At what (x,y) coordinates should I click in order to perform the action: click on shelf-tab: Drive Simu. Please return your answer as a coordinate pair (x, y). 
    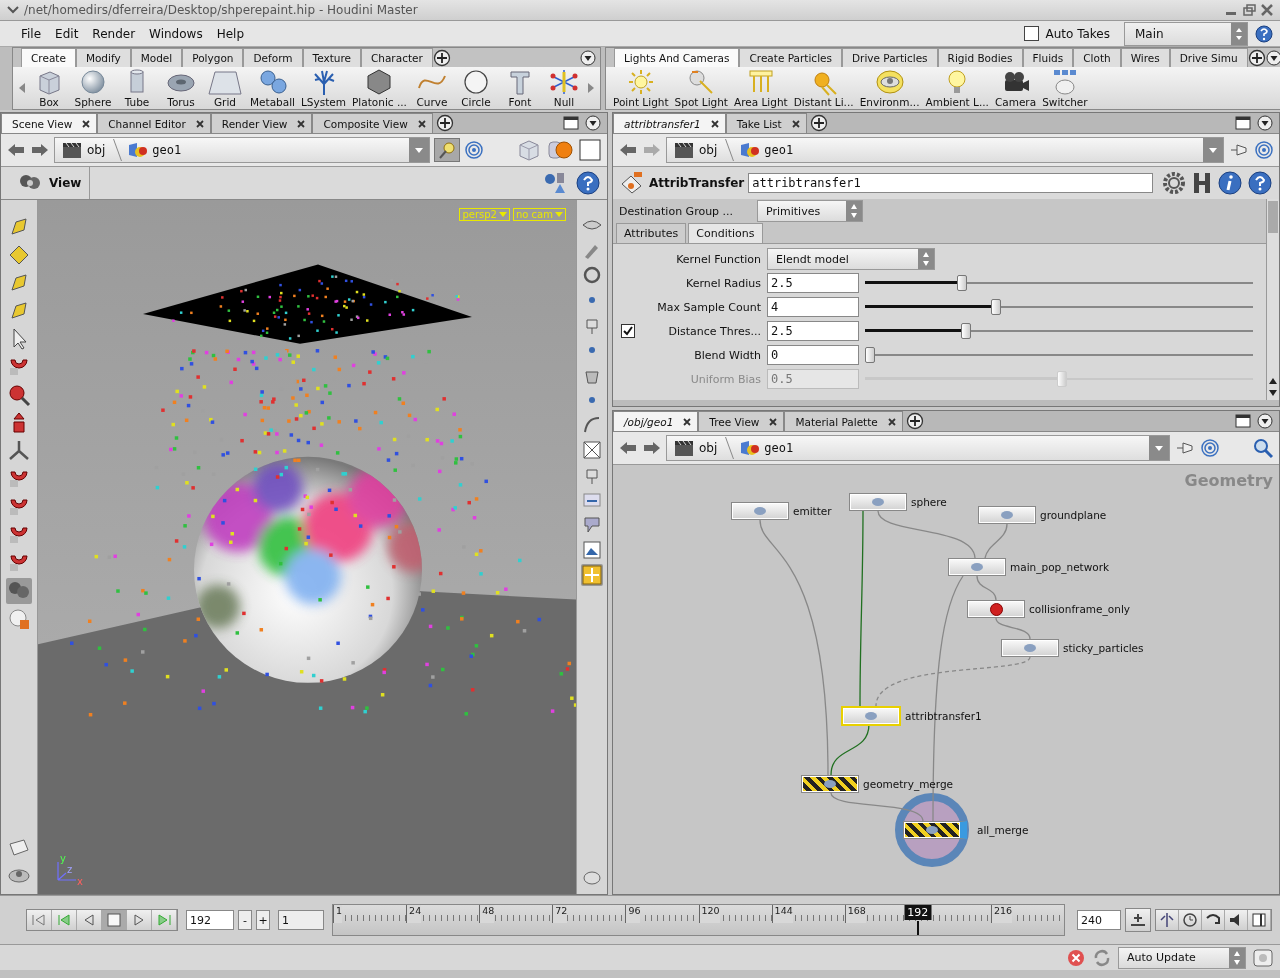
    Looking at the image, I should click on (1208, 57).